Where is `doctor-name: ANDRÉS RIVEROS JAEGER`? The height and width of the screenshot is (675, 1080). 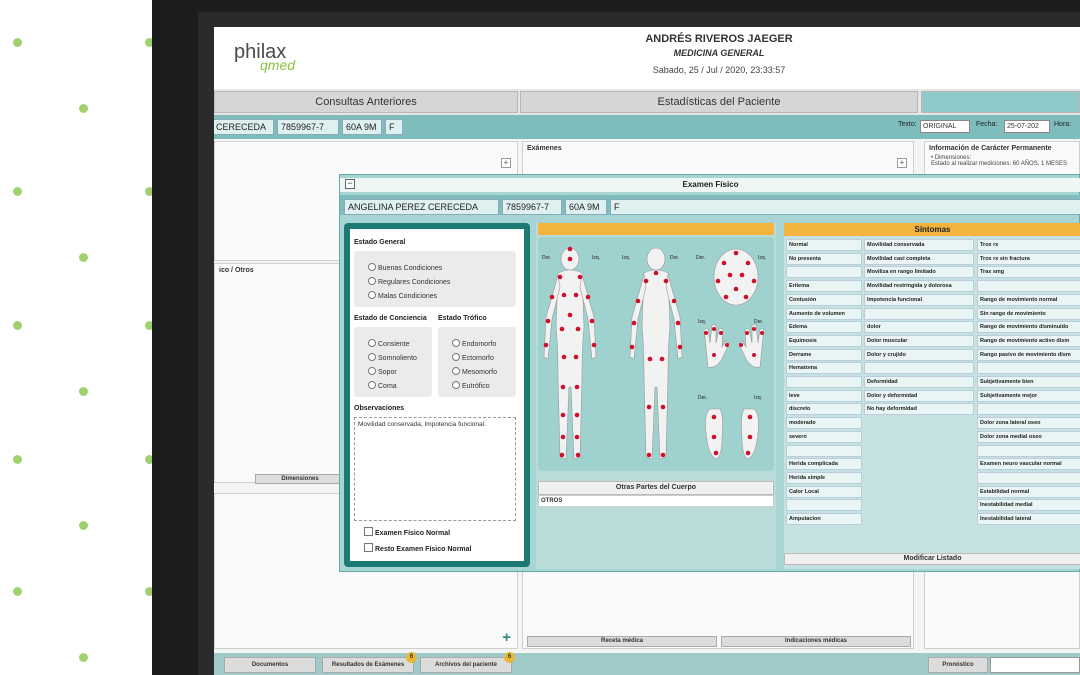 doctor-name: ANDRÉS RIVEROS JAEGER is located at coordinates (719, 39).